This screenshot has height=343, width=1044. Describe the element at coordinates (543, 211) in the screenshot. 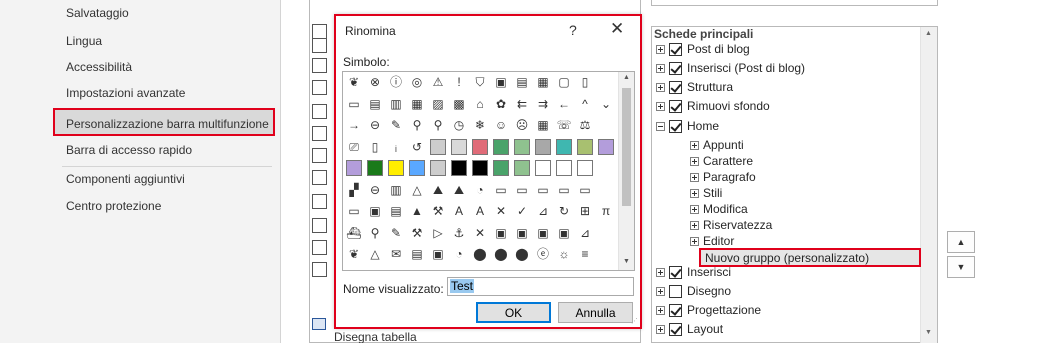

I see `symbol-cell: ⊿` at that location.